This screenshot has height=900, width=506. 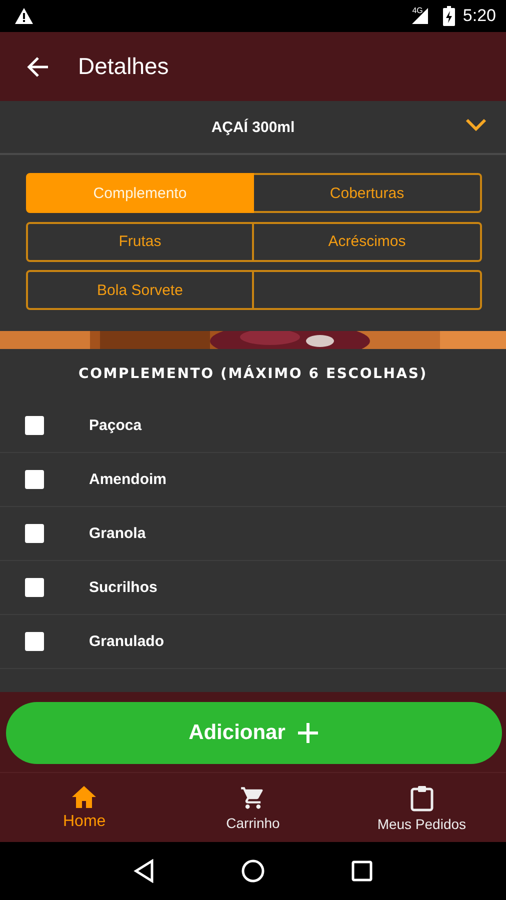 What do you see at coordinates (123, 587) in the screenshot?
I see `option-label: Sucrilhos` at bounding box center [123, 587].